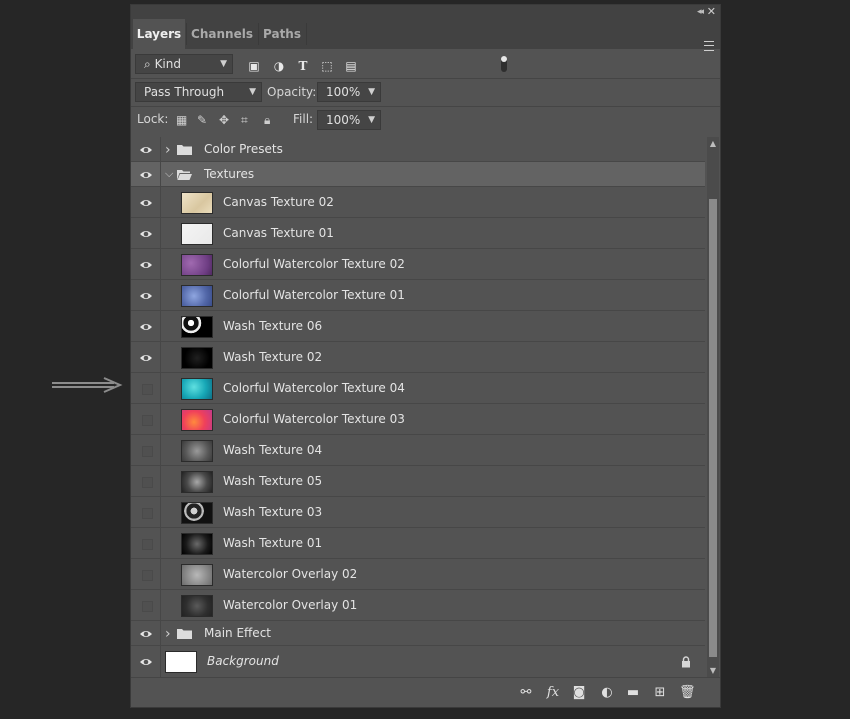  Describe the element at coordinates (700, 12) in the screenshot. I see `collapse-icon: ◂◂` at that location.